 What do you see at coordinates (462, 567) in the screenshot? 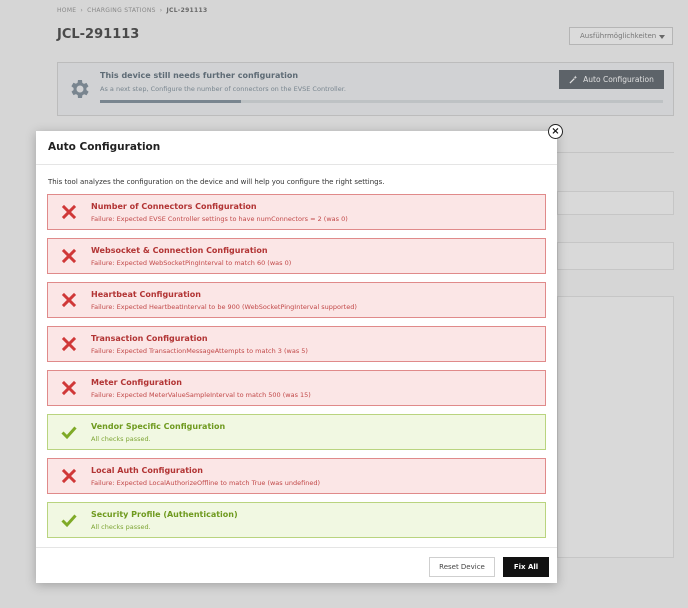
I see `reset-device-button: Reset Device` at bounding box center [462, 567].